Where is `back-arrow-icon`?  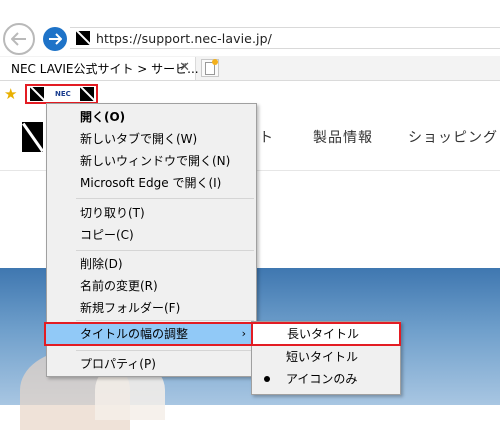 back-arrow-icon is located at coordinates (18, 39).